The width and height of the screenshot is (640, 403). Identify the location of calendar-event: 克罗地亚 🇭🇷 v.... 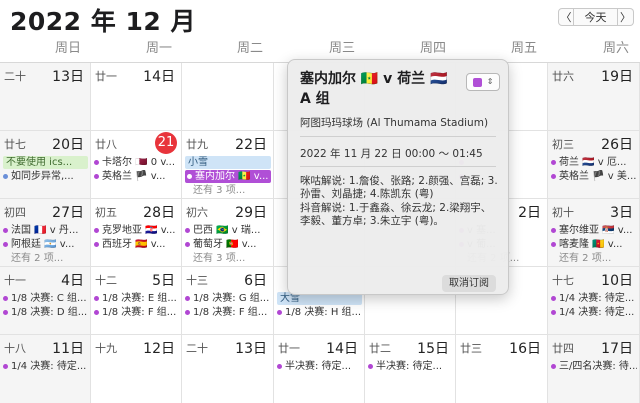
(136, 230).